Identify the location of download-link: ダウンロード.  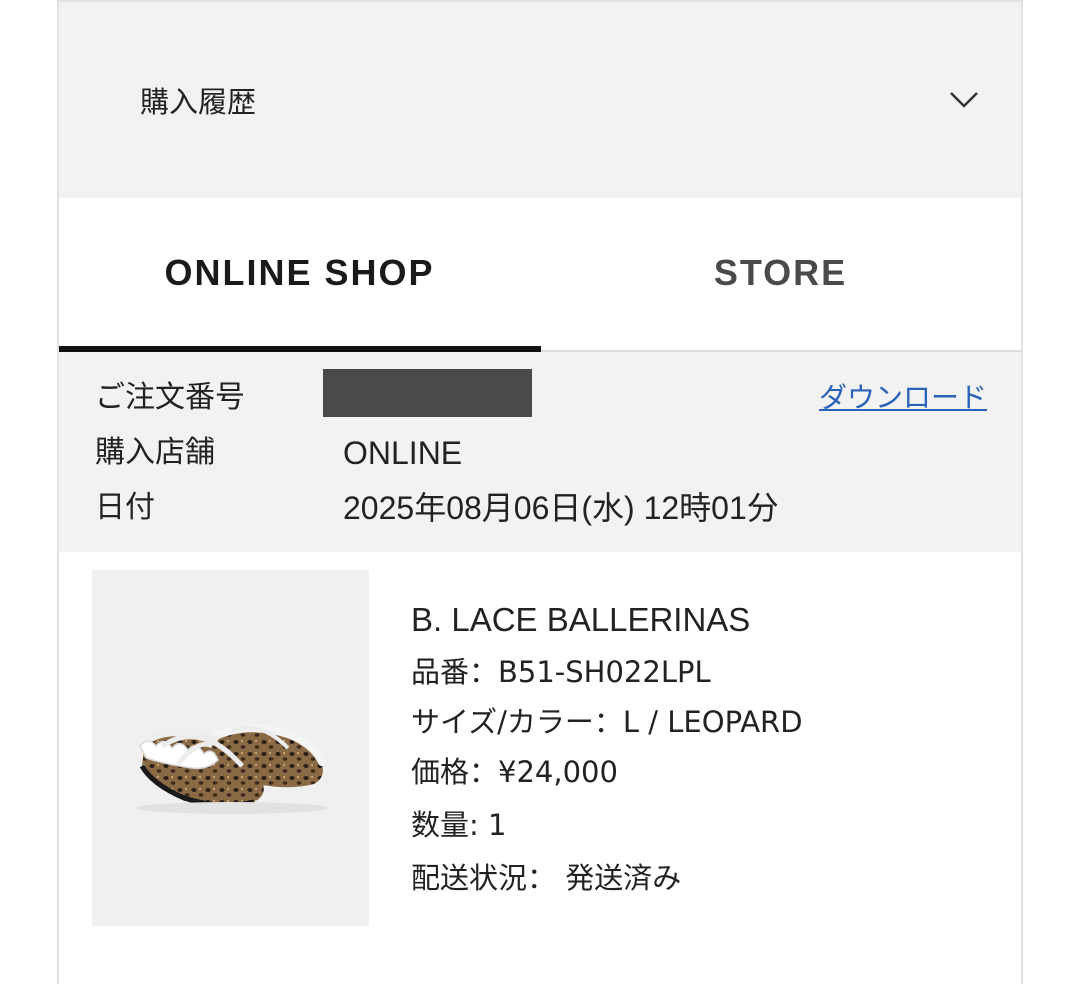
(903, 398).